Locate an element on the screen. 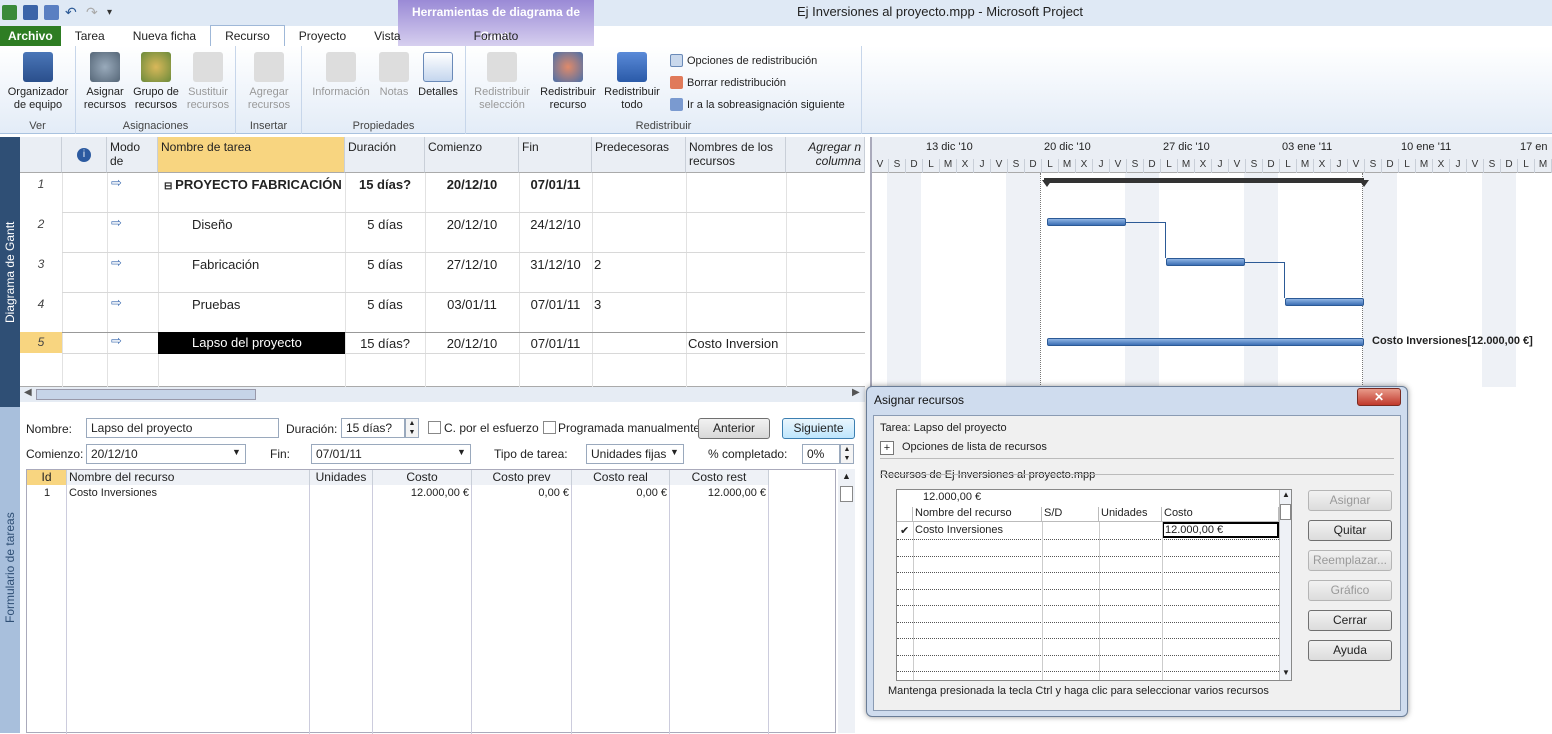 Image resolution: width=1552 pixels, height=734 pixels. scroll-left-icon: ◀ is located at coordinates (28, 392).